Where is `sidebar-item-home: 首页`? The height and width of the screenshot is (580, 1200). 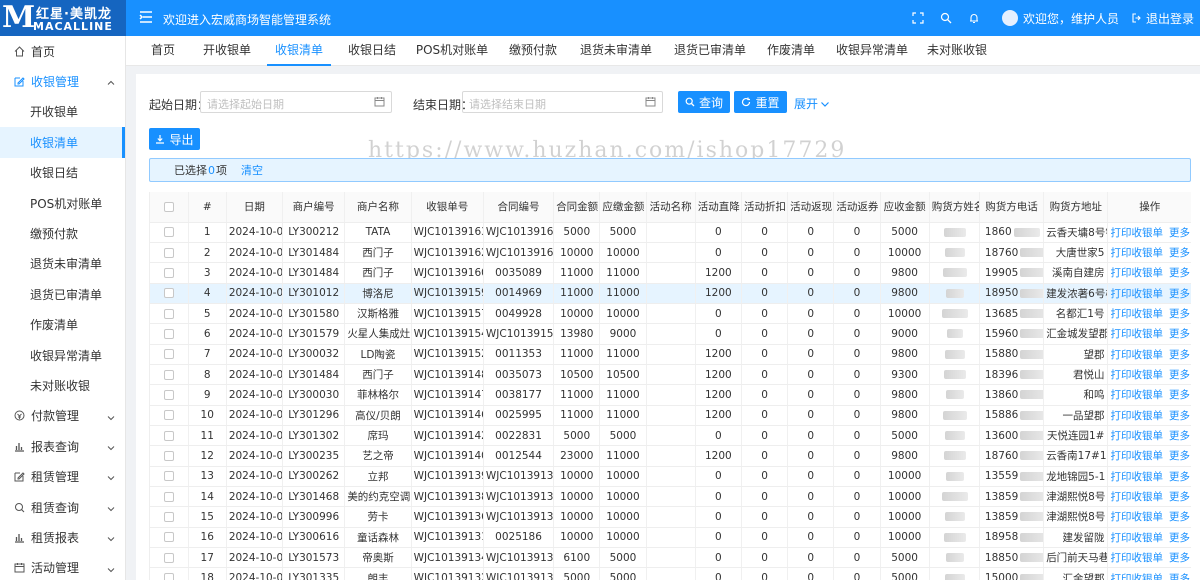 sidebar-item-home: 首页 is located at coordinates (62, 51).